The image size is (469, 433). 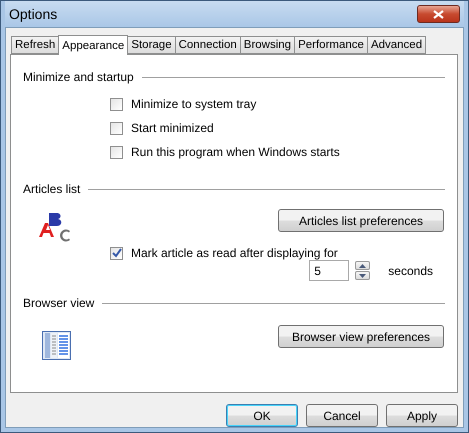 I want to click on checkbox: Run this program when Windows starts, so click(x=277, y=152).